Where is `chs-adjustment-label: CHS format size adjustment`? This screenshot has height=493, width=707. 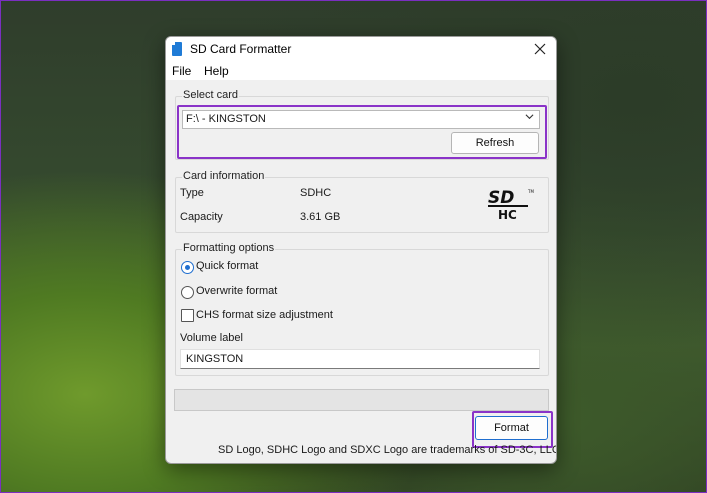 chs-adjustment-label: CHS format size adjustment is located at coordinates (264, 315).